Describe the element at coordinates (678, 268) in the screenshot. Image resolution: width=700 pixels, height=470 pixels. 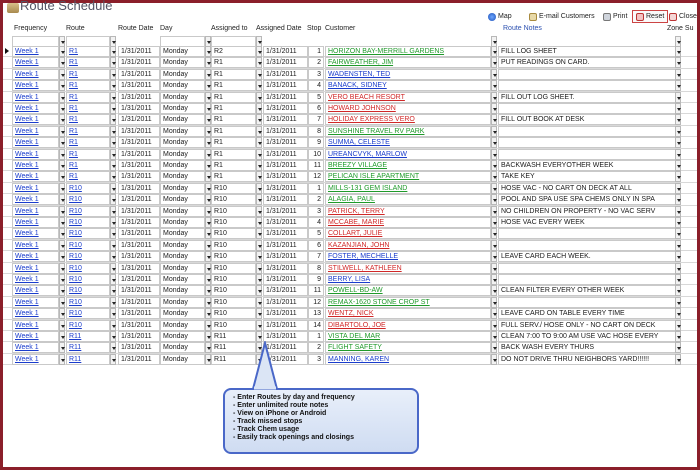
I see `zone-dropdown` at that location.